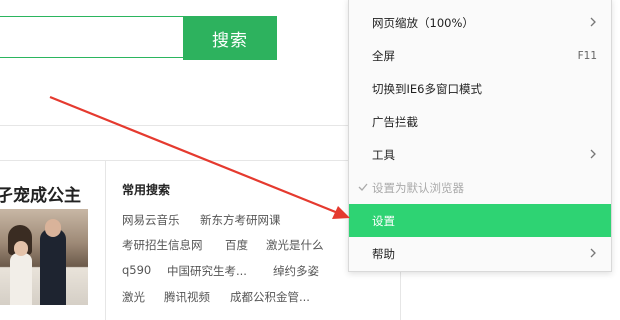 The width and height of the screenshot is (620, 320). What do you see at coordinates (40, 193) in the screenshot?
I see `article-title: 孑宠成公主` at bounding box center [40, 193].